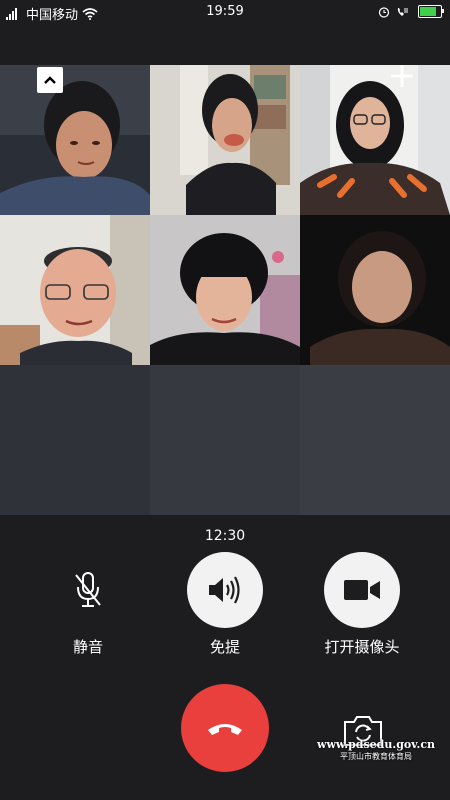 This screenshot has width=450, height=800. What do you see at coordinates (376, 756) in the screenshot?
I see `watermark-org: 平顶山市教育体育局` at bounding box center [376, 756].